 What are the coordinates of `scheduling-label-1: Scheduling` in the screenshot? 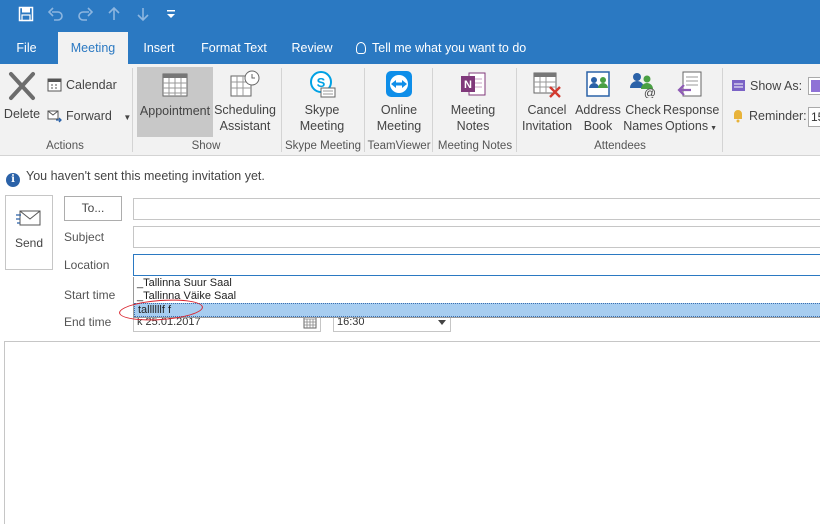 It's located at (245, 110).